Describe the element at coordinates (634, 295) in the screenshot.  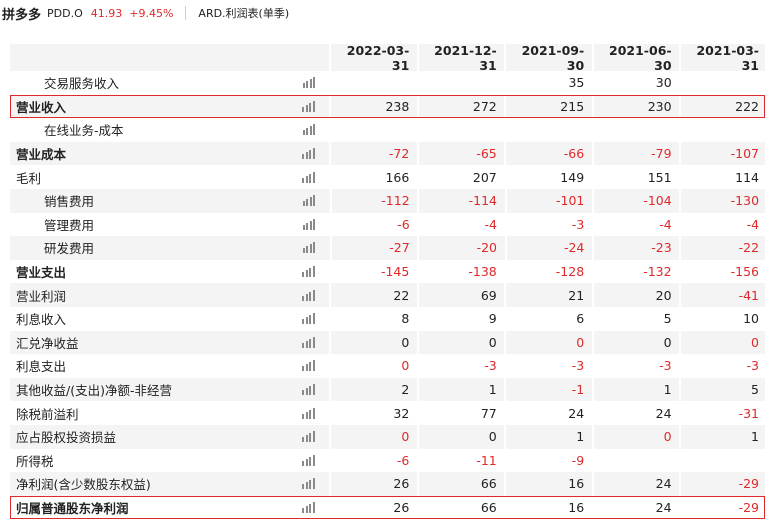
I see `value-cell: 20` at that location.